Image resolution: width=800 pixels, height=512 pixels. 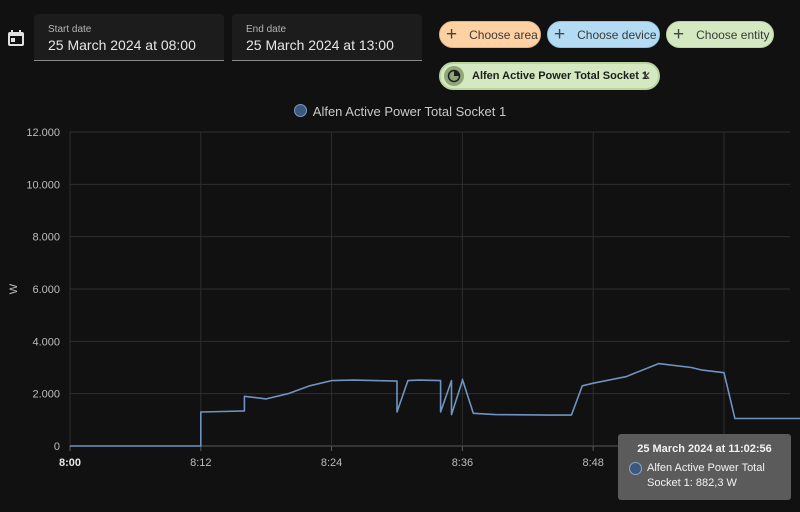 I want to click on y-tick-label: 10.000, so click(x=43, y=185).